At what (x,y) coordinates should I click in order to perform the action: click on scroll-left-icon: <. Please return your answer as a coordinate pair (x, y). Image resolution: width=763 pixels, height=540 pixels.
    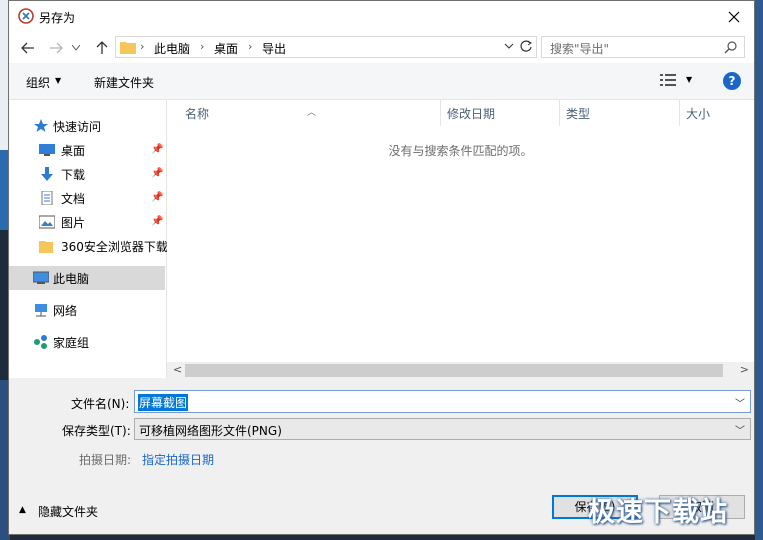
    Looking at the image, I should click on (177, 369).